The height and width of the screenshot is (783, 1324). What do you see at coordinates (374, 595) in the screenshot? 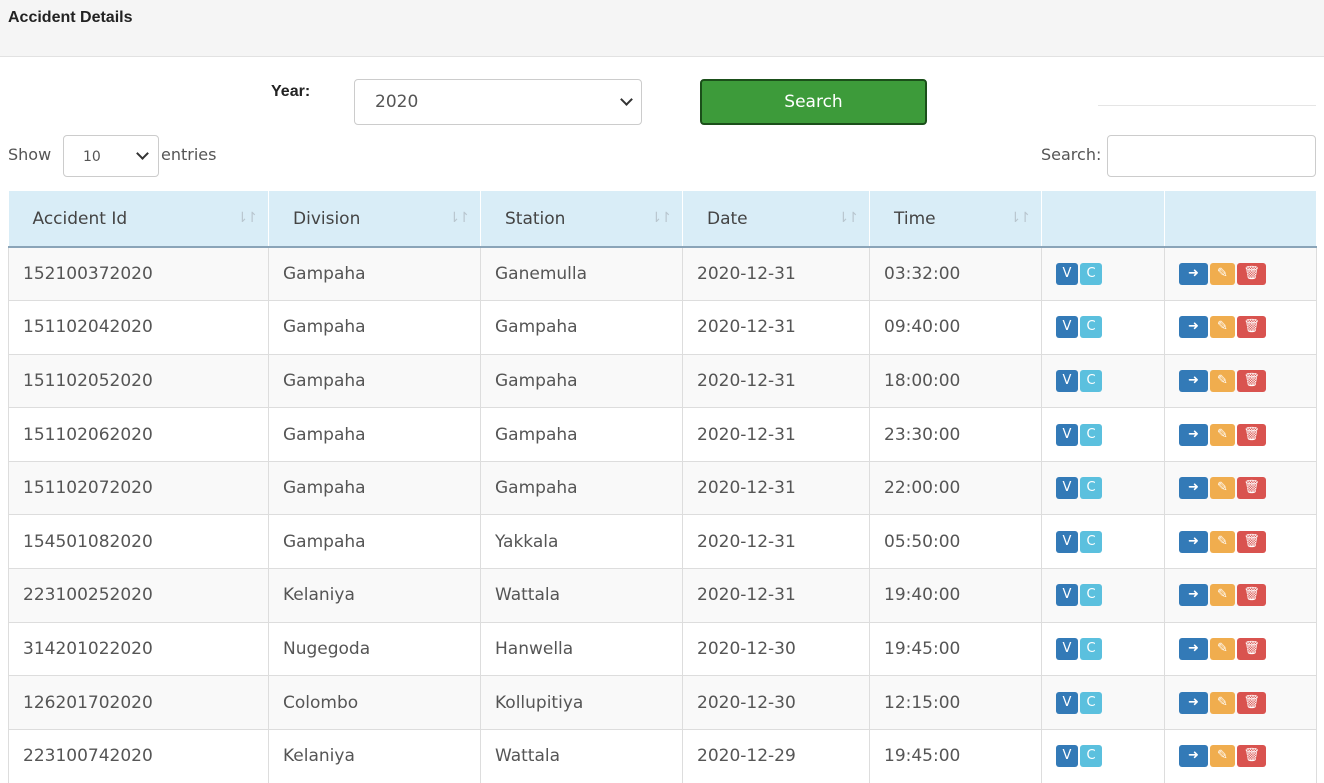
I see `cell-division: Kelaniya` at bounding box center [374, 595].